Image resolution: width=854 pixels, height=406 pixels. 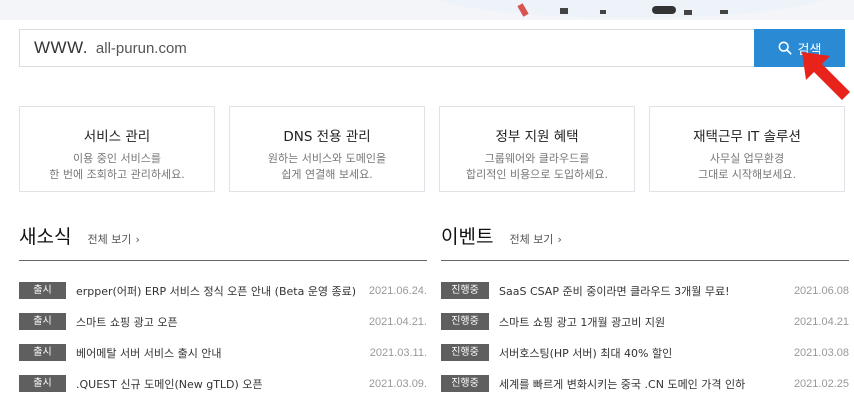 I want to click on event-item-date: 2021.06.08, so click(x=821, y=290).